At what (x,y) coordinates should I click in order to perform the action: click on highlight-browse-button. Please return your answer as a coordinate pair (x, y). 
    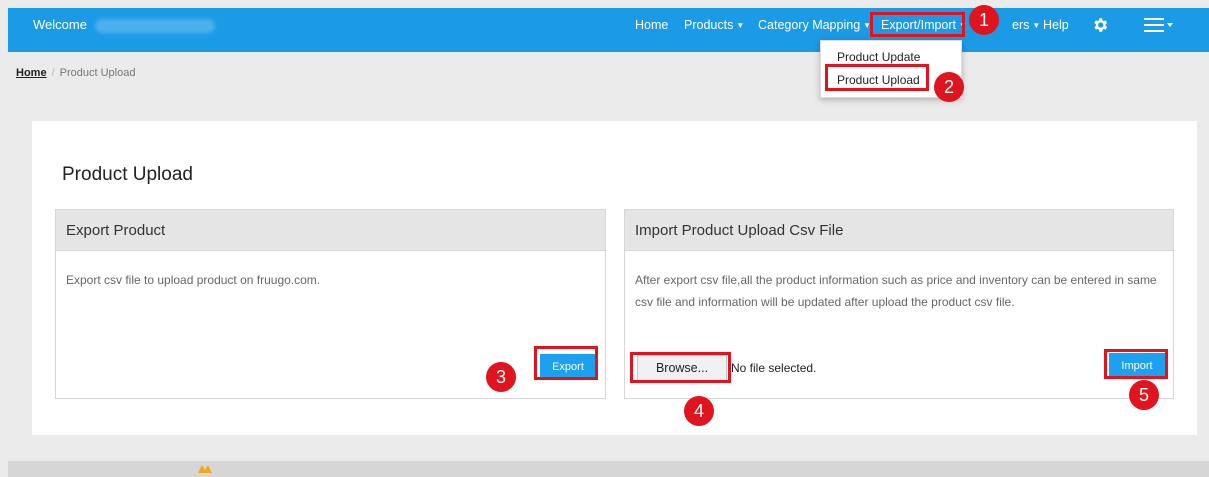
    Looking at the image, I should click on (680, 367).